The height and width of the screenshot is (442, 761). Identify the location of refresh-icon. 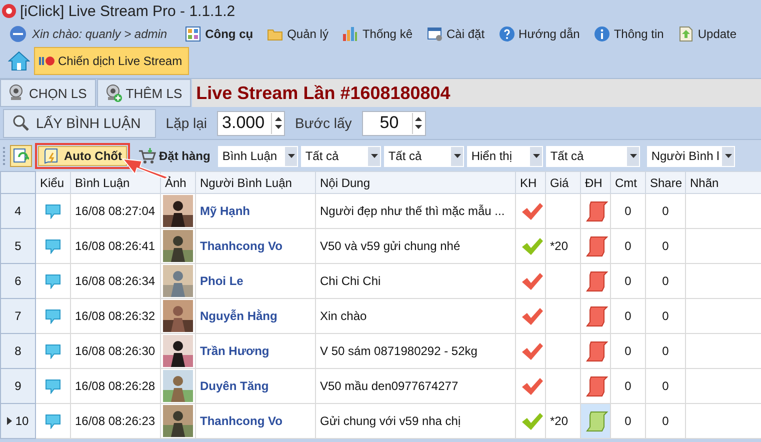
(21, 156).